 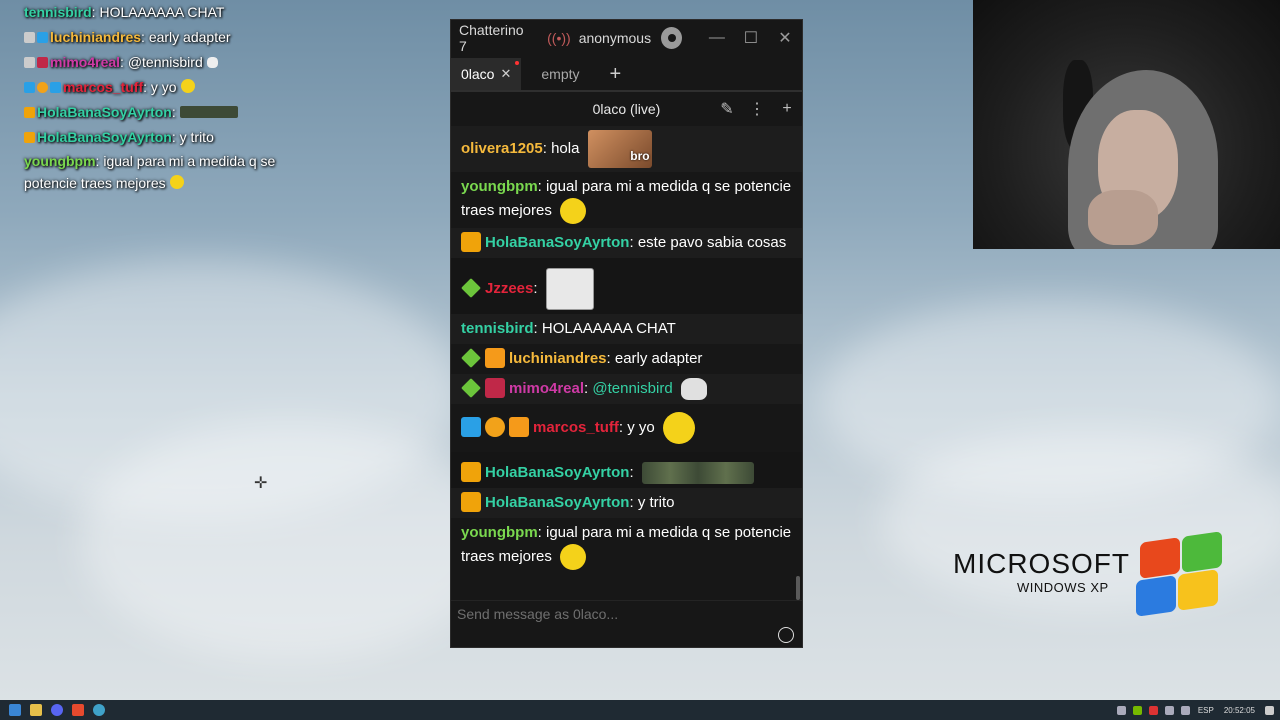 I want to click on taskbar: ESP 20:52:05, so click(x=640, y=710).